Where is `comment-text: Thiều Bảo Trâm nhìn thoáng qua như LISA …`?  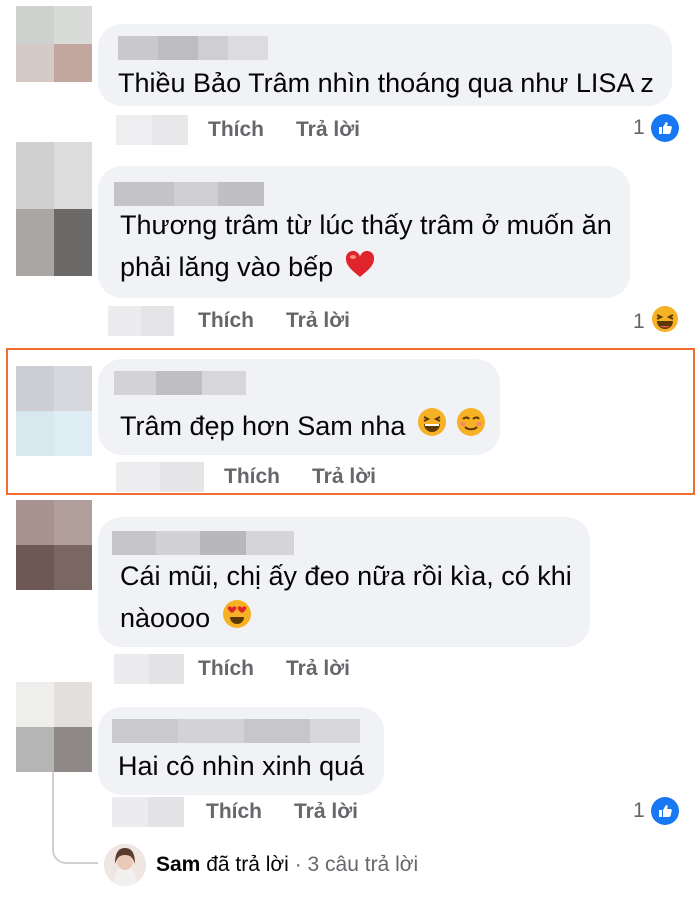
comment-text: Thiều Bảo Trâm nhìn thoáng qua như LISA … is located at coordinates (386, 83).